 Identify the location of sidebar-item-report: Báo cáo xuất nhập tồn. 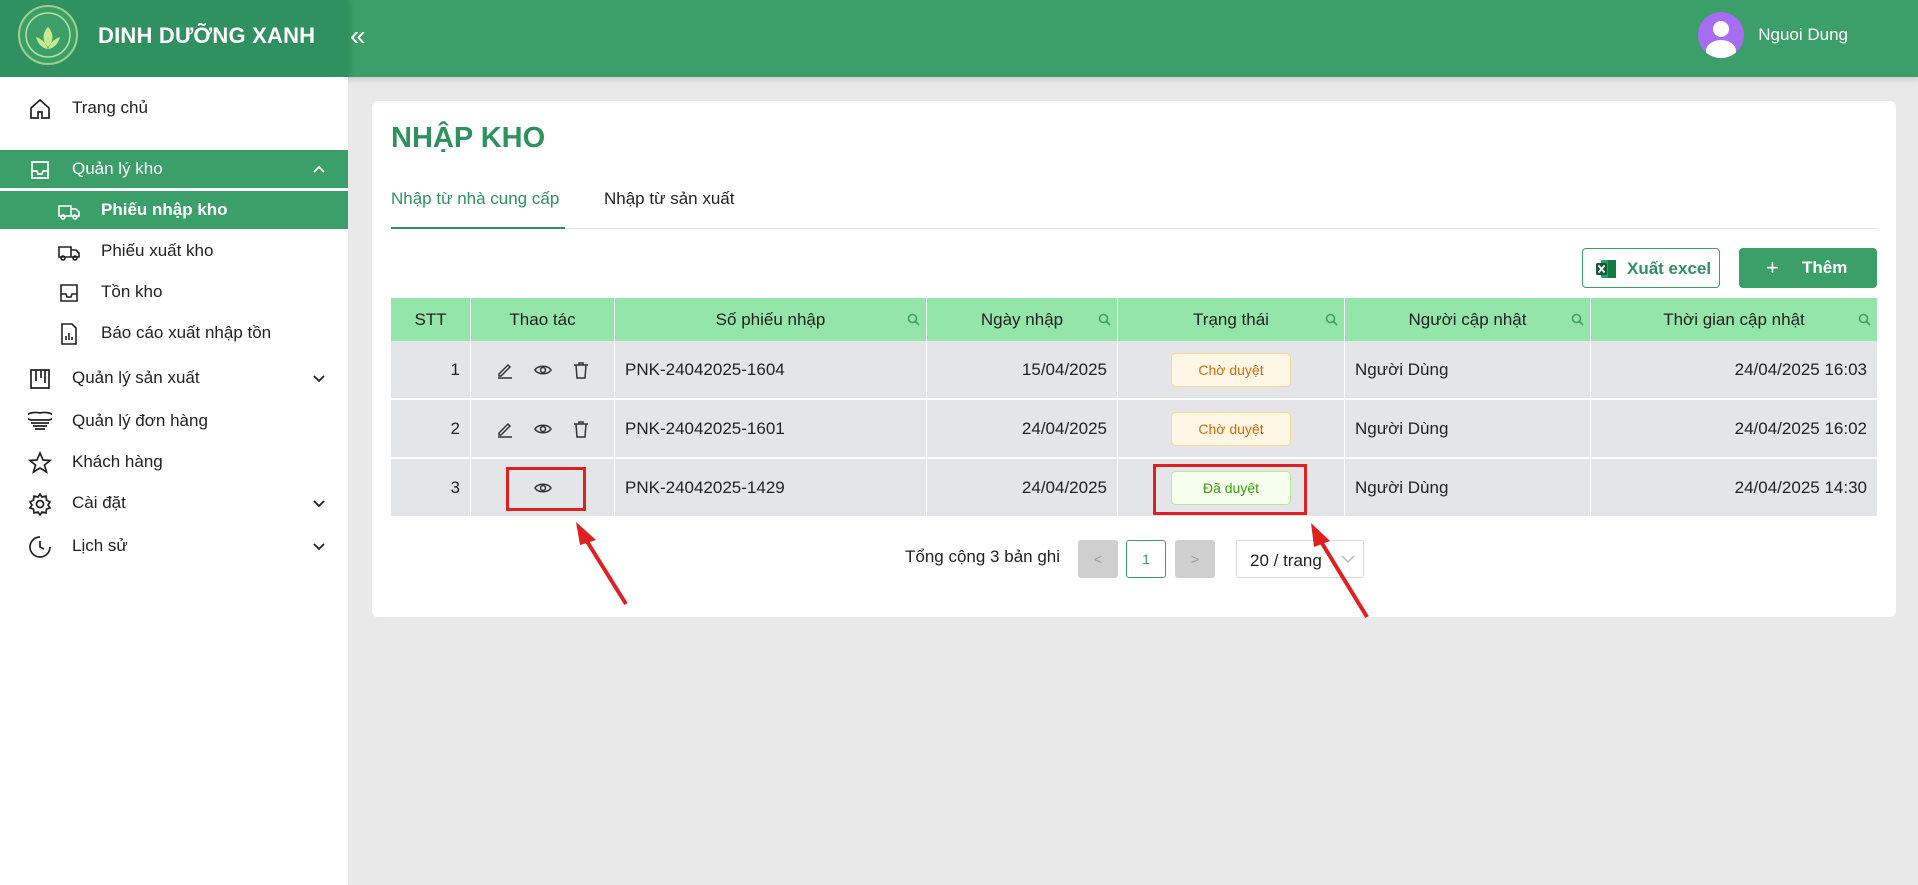
(174, 333).